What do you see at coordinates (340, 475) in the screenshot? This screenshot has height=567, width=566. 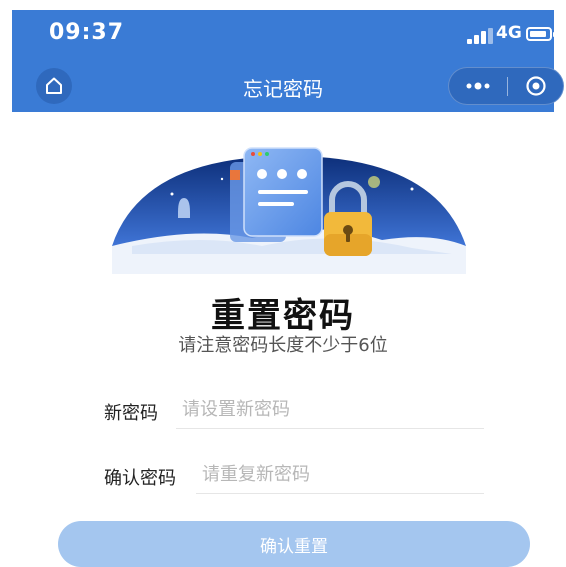 I see `confirm-password-input` at bounding box center [340, 475].